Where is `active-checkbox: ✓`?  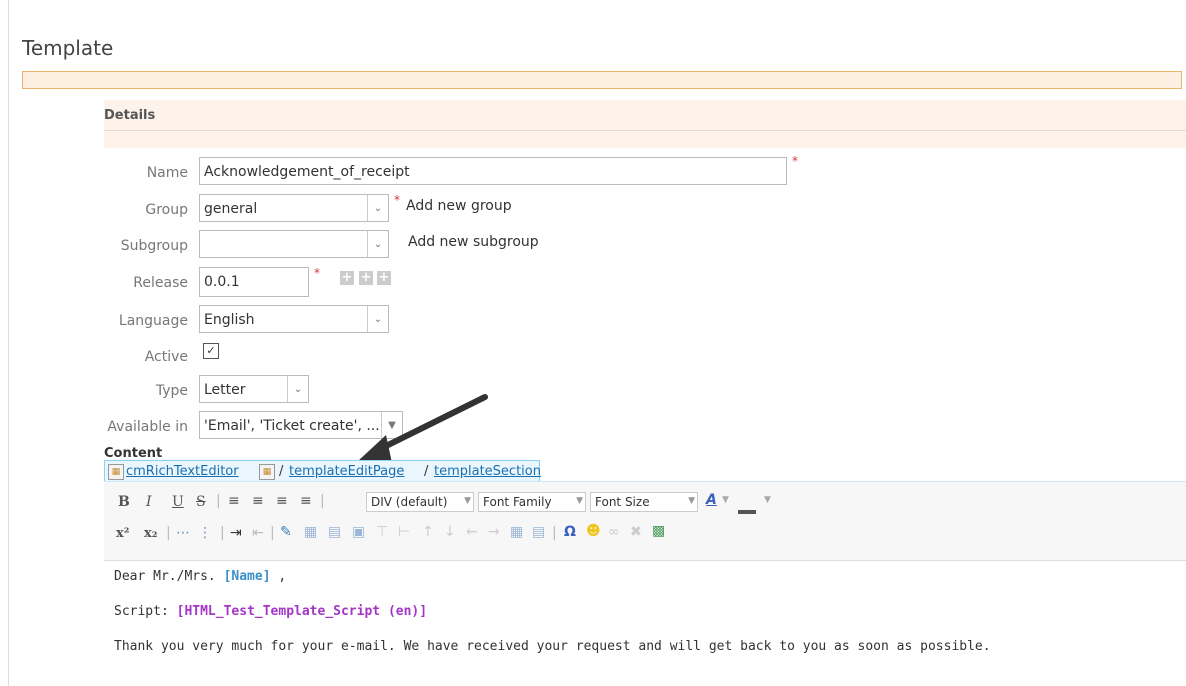 active-checkbox: ✓ is located at coordinates (211, 351).